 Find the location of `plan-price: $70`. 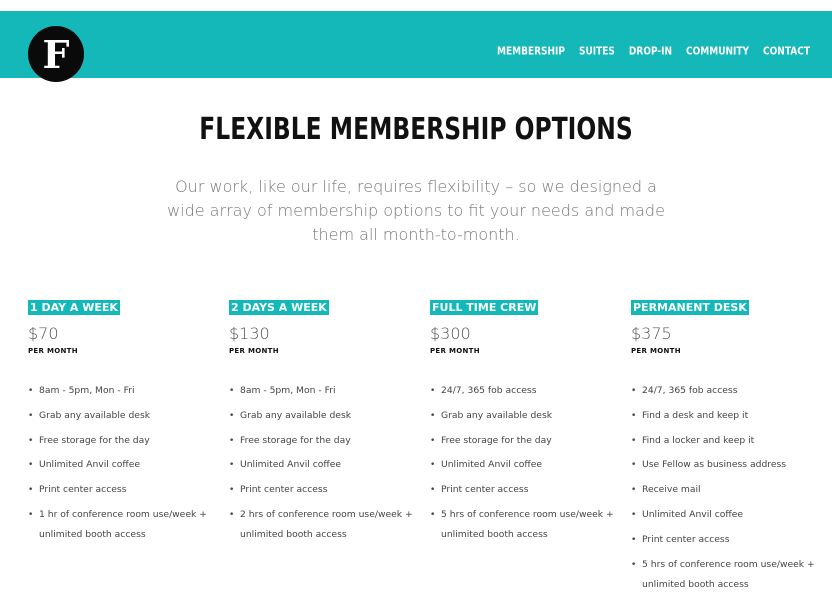

plan-price: $70 is located at coordinates (43, 333).